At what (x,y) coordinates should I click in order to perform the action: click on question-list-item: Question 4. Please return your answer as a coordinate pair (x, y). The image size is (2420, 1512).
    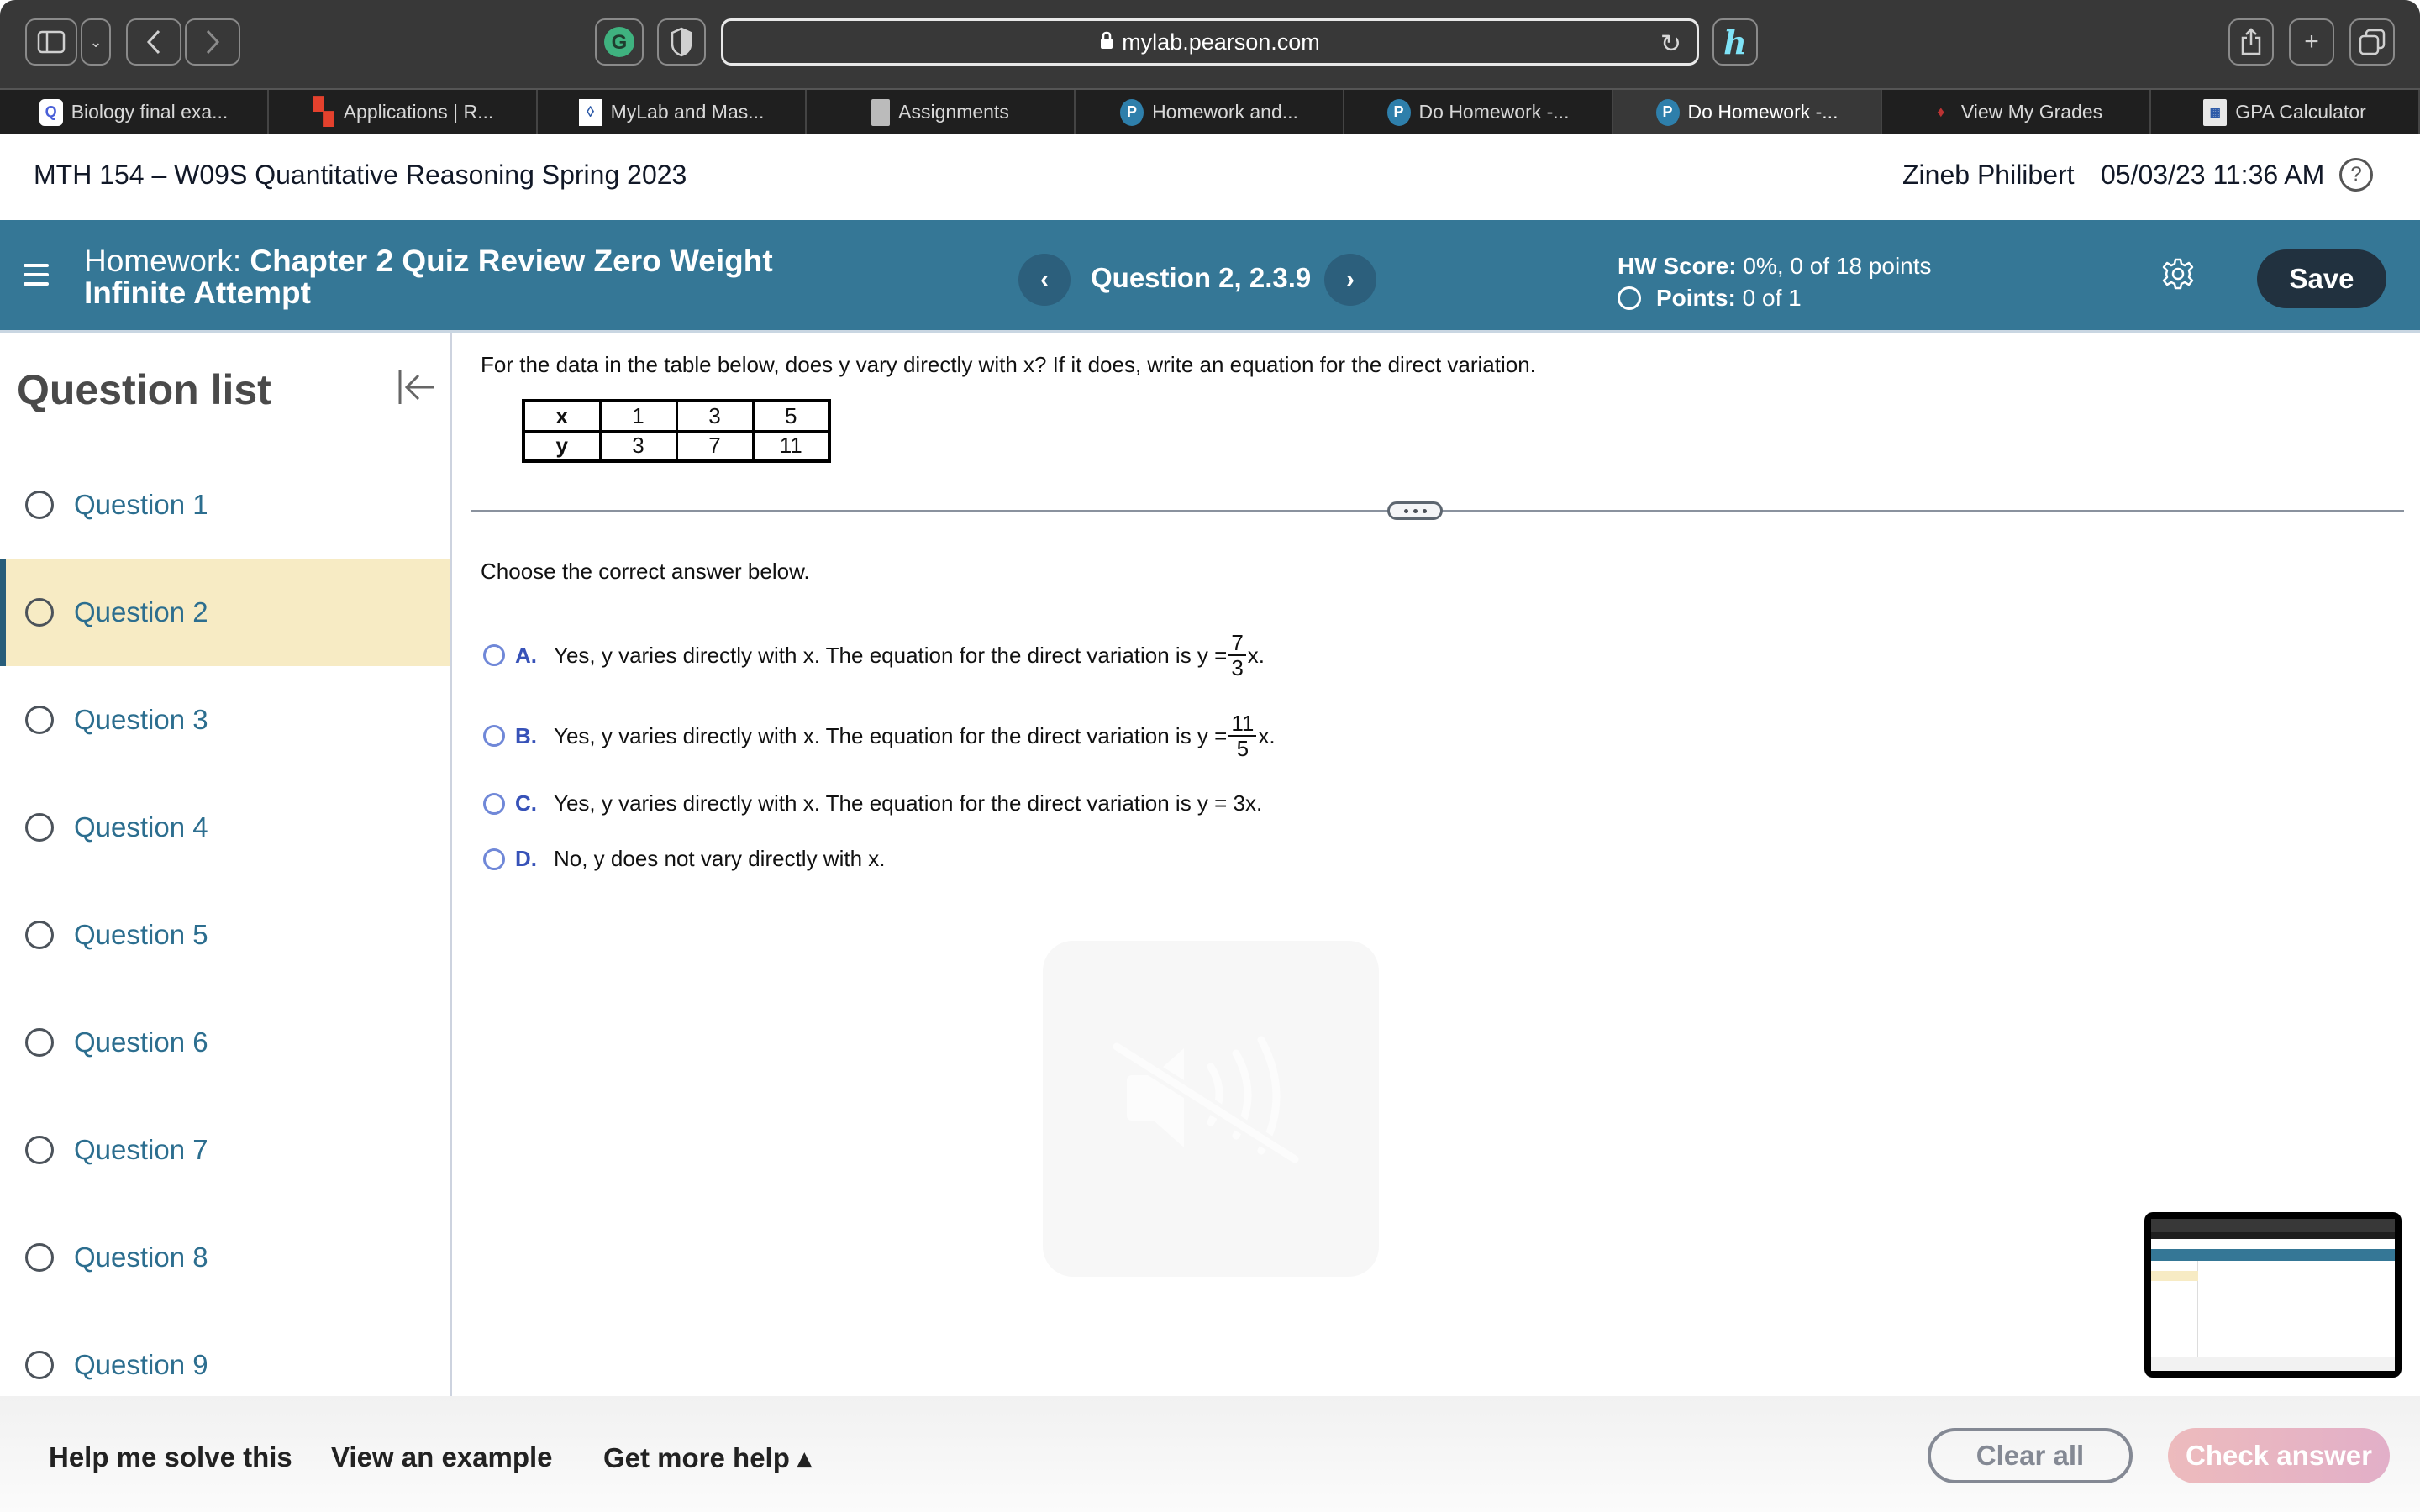
    Looking at the image, I should click on (225, 827).